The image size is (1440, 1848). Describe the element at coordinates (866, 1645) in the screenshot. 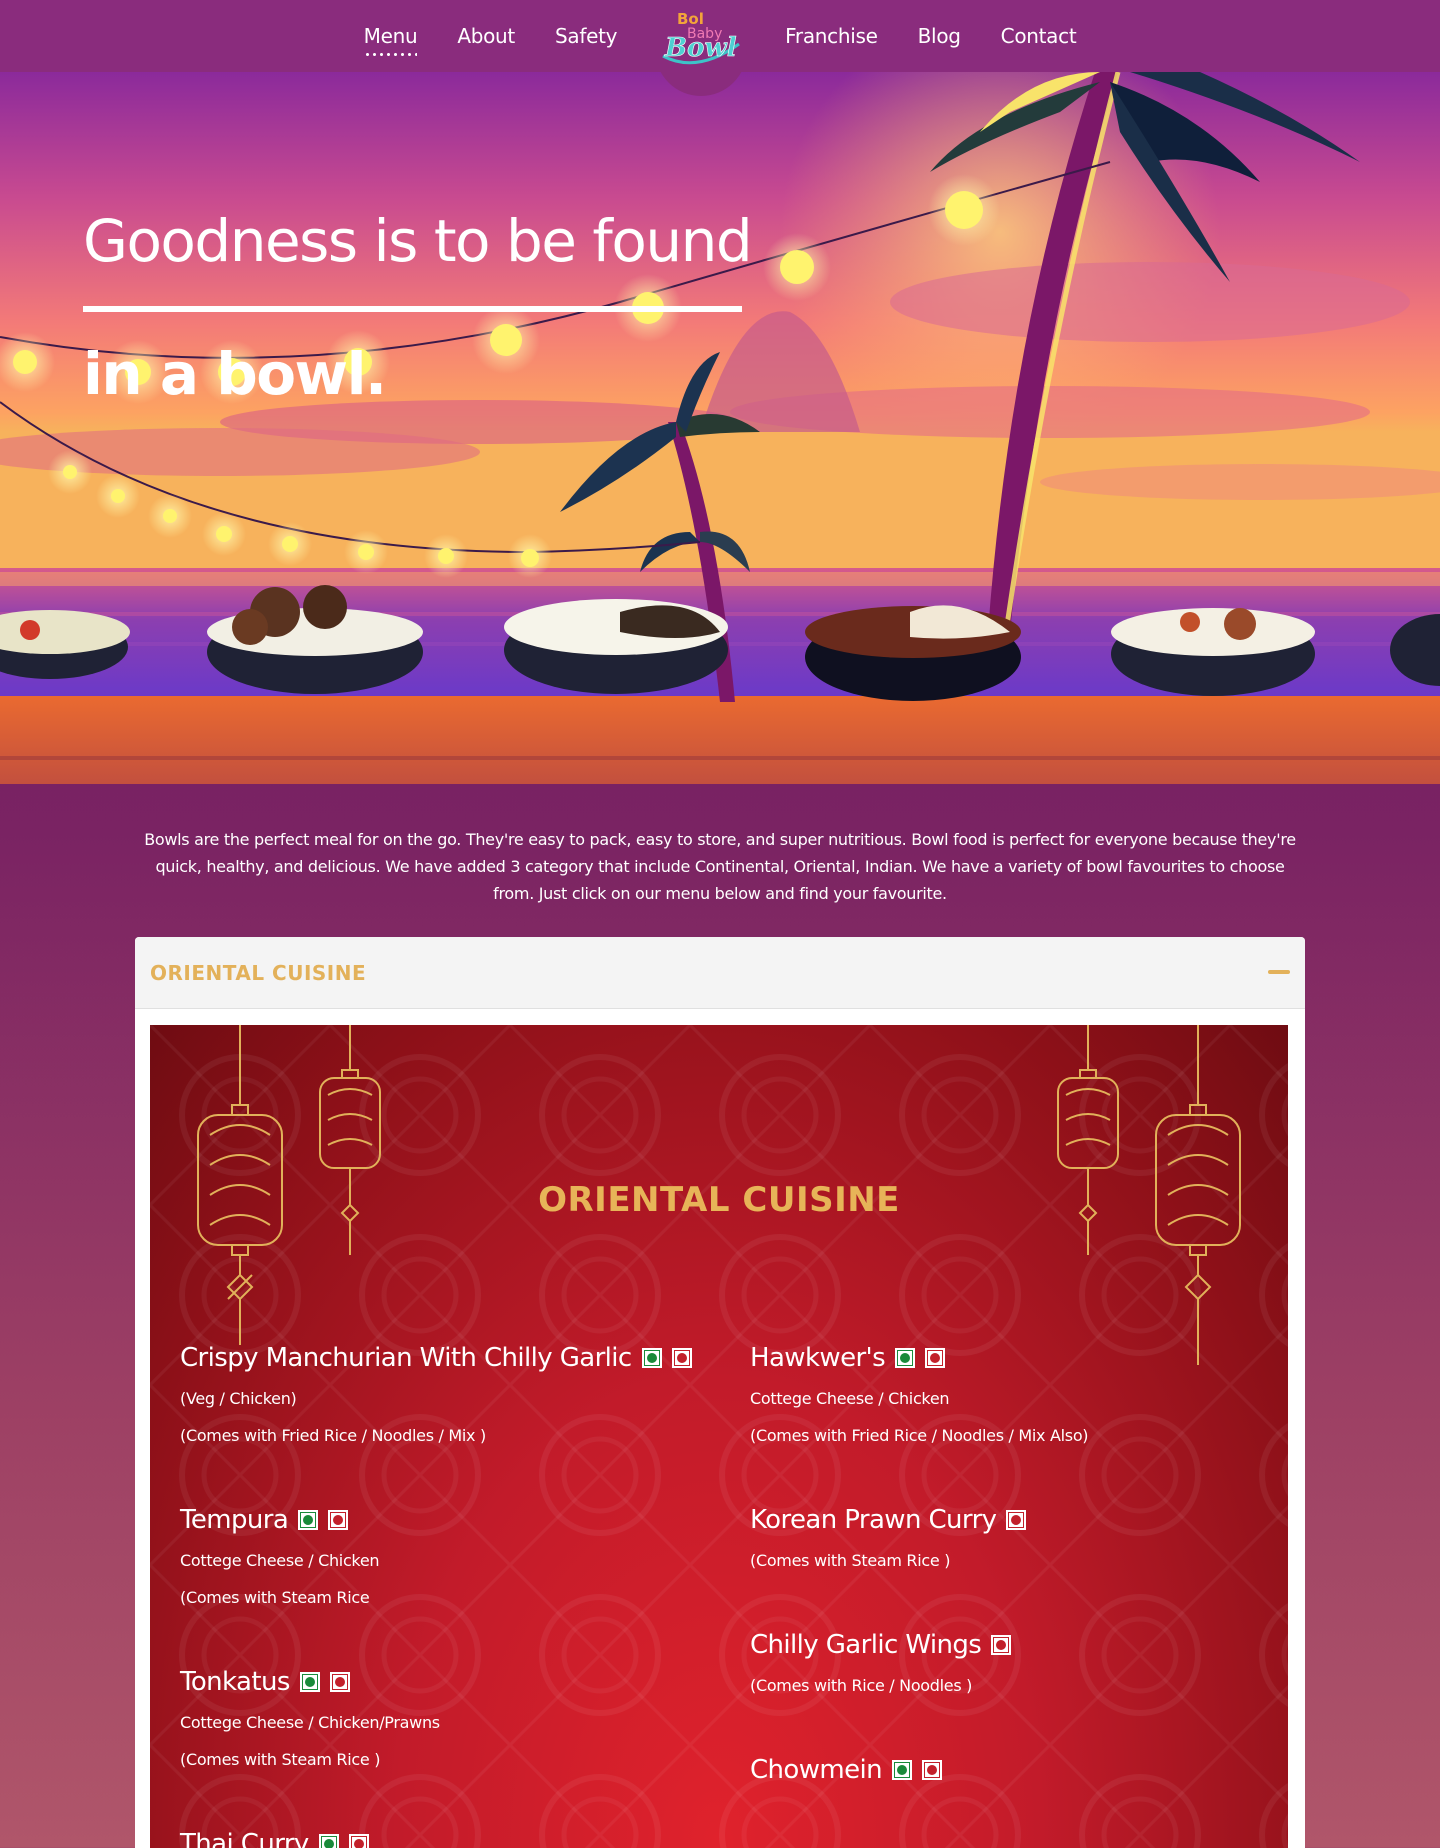

I see `dish-name-text: Chilly Garlic Wings` at that location.